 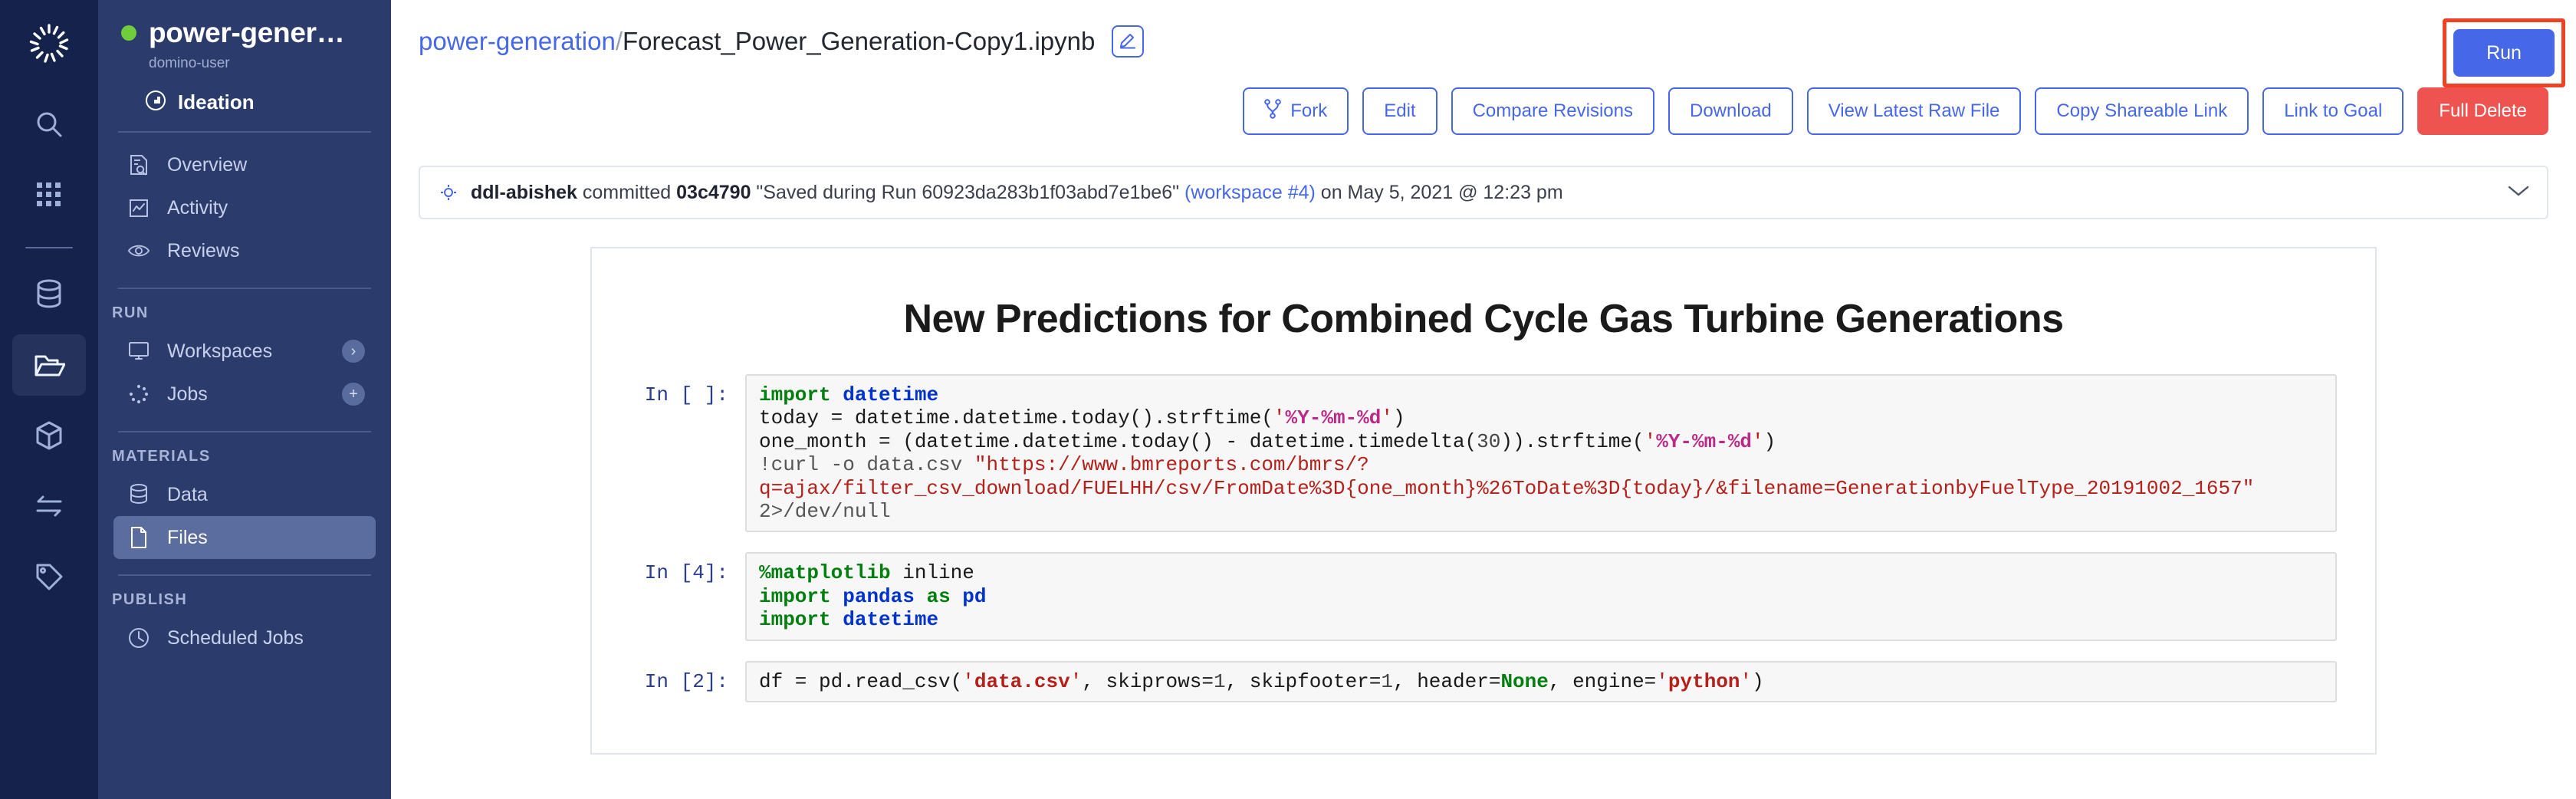 What do you see at coordinates (128, 33) in the screenshot?
I see `project-status-dot` at bounding box center [128, 33].